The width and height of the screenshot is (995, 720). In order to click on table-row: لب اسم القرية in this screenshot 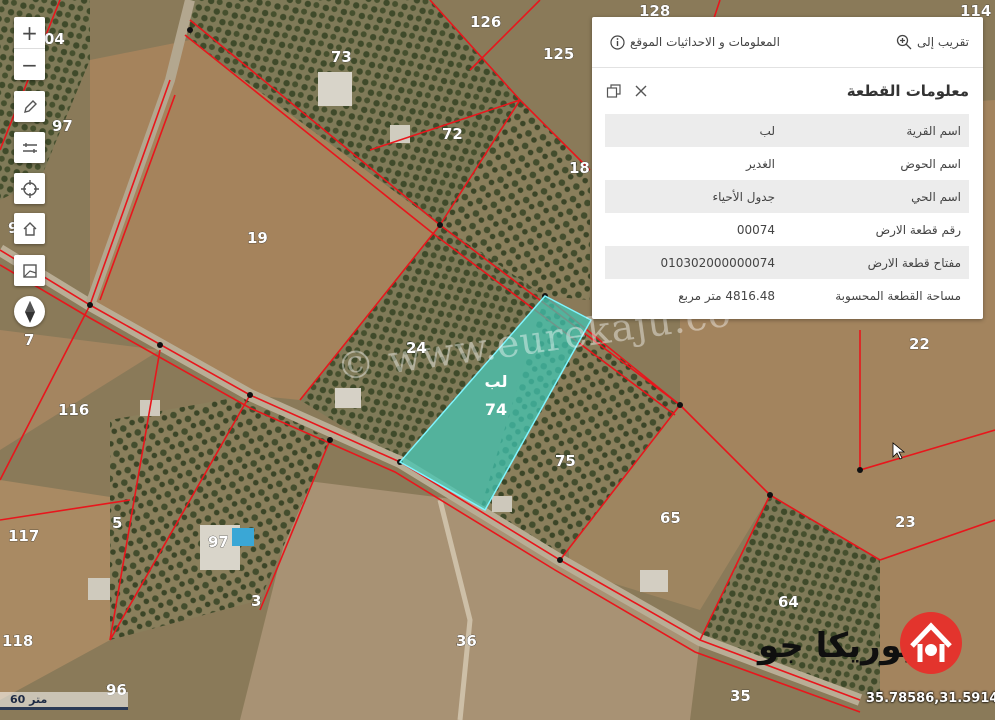, I will do `click(787, 130)`.